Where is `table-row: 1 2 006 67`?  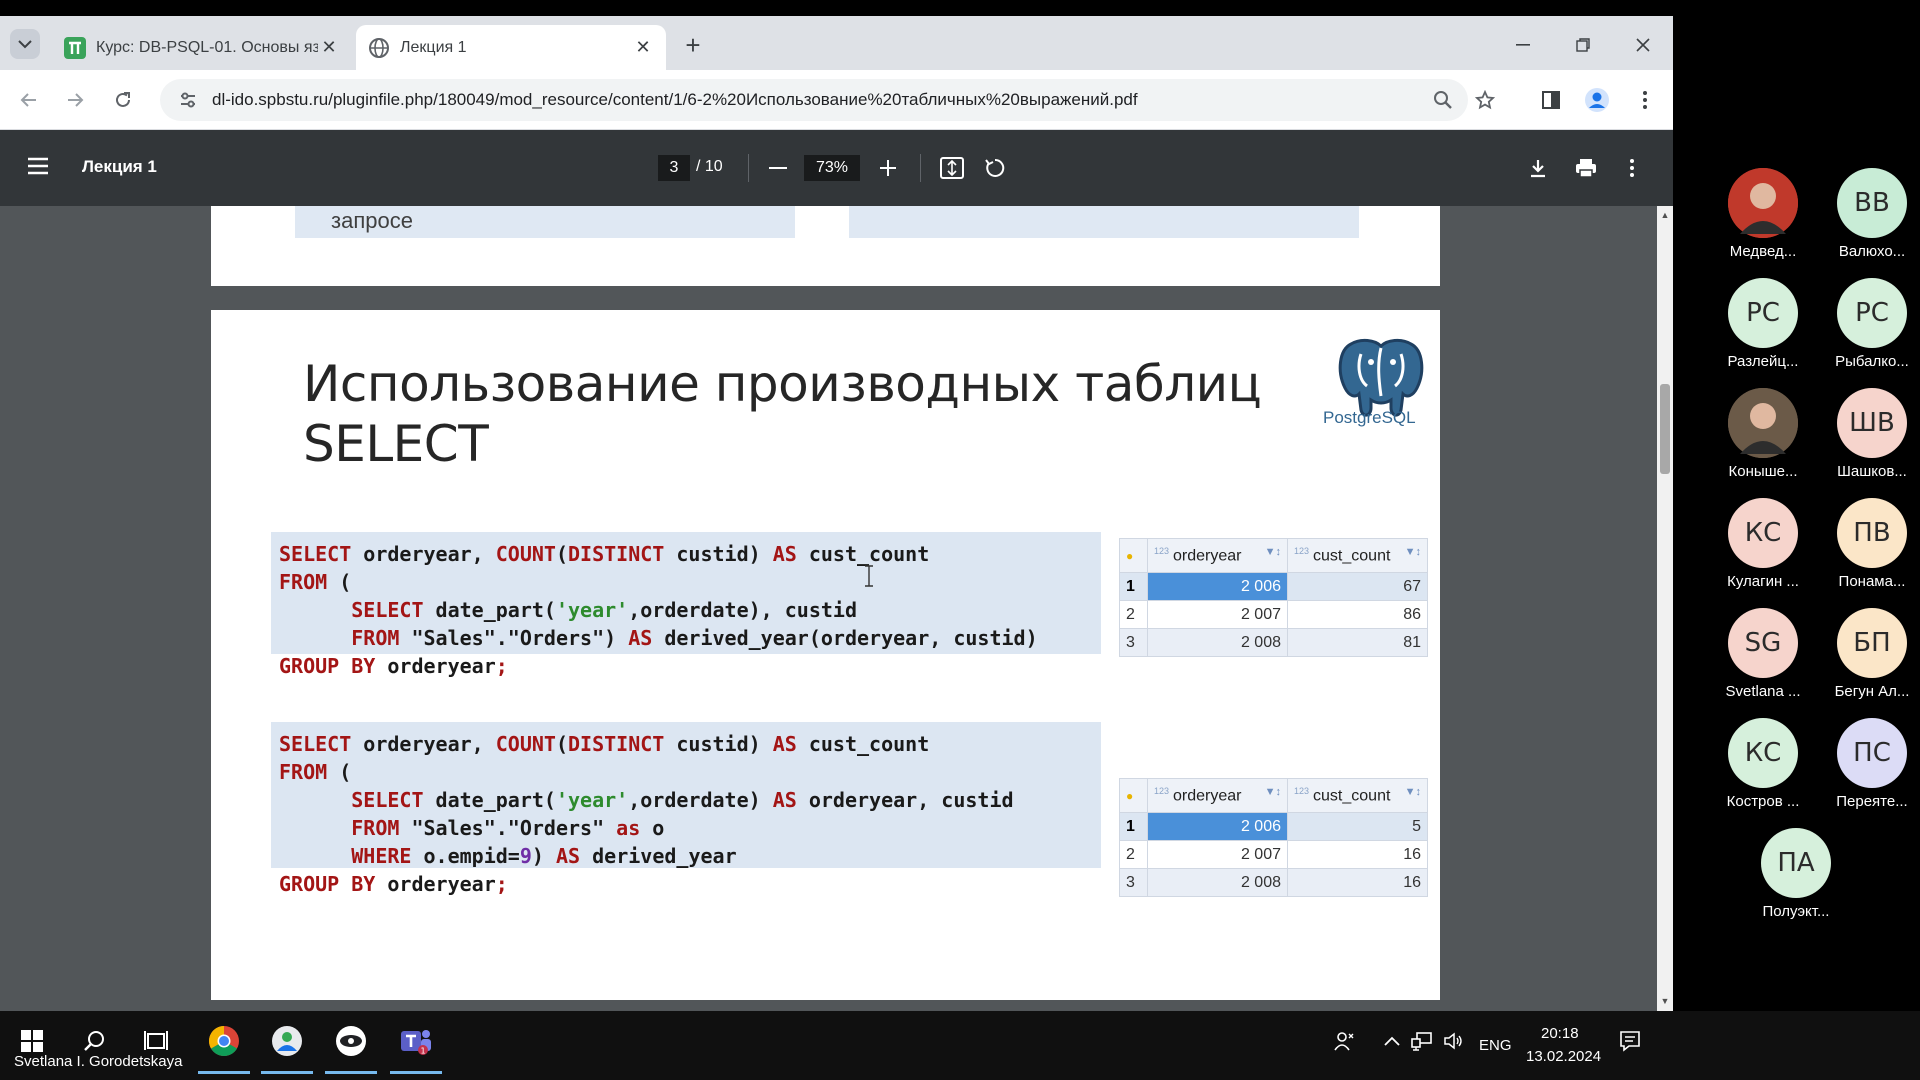
table-row: 1 2 006 67 is located at coordinates (1273, 586).